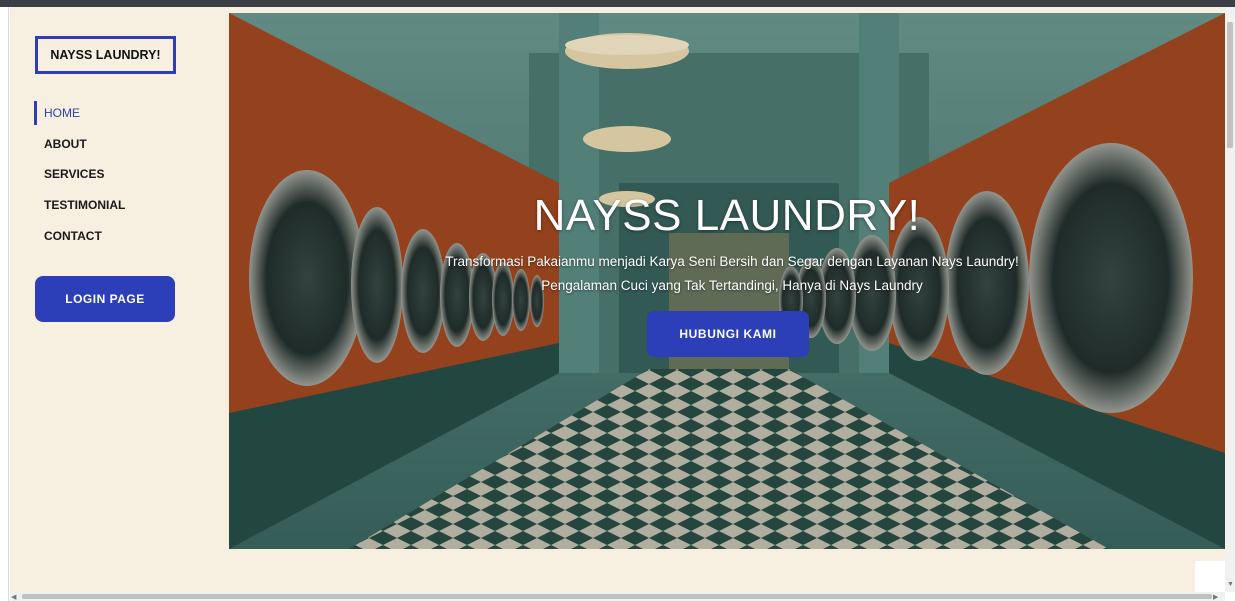  I want to click on brand-logo: NAYSS LAUNDRY!, so click(105, 55).